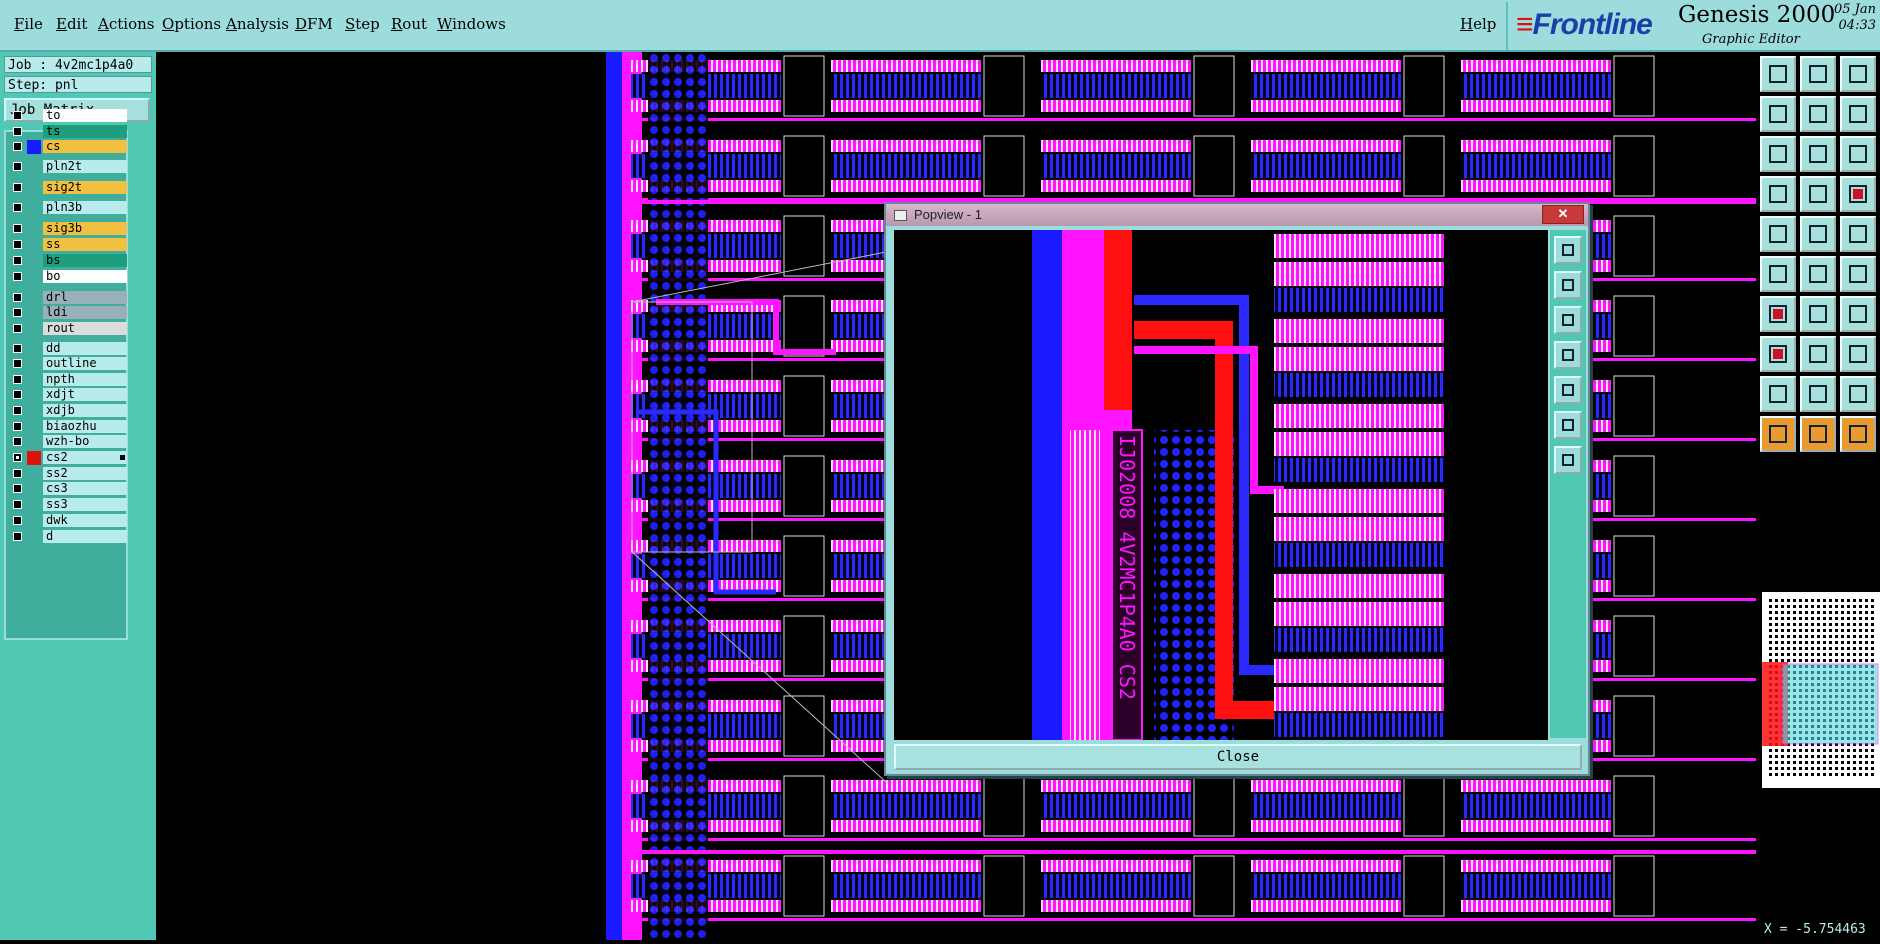  What do you see at coordinates (85, 187) in the screenshot?
I see `layer-name: sig2t` at bounding box center [85, 187].